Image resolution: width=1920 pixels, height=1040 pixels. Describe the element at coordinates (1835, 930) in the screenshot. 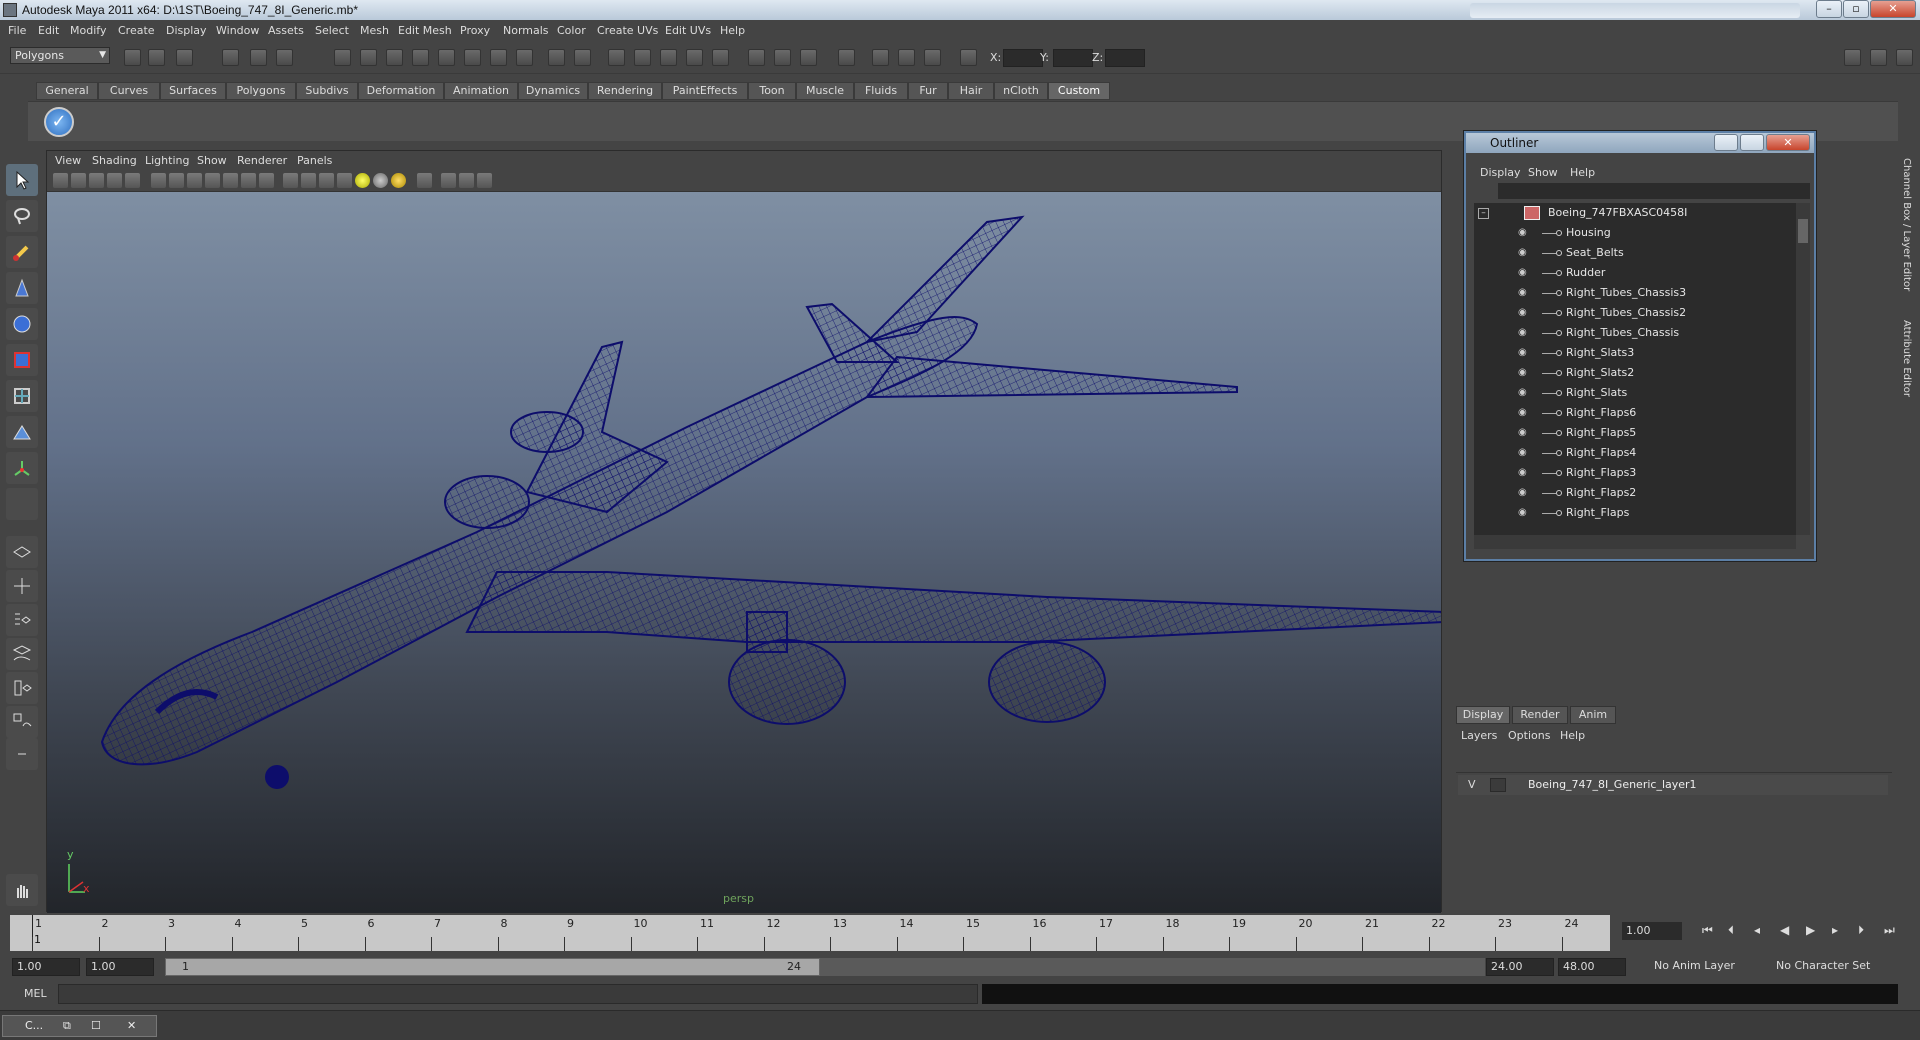

I see `step-forward-frame-icon: ▸` at that location.